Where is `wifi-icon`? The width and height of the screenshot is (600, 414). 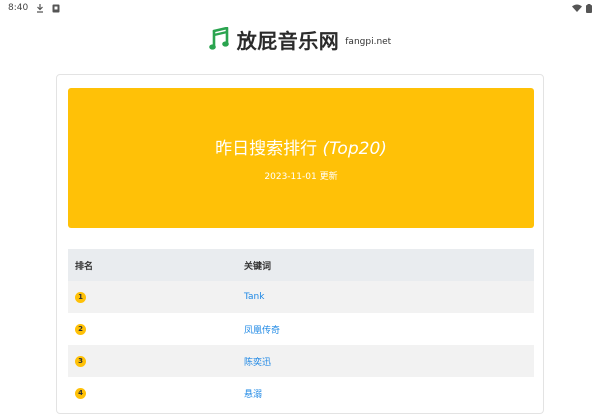 wifi-icon is located at coordinates (577, 8).